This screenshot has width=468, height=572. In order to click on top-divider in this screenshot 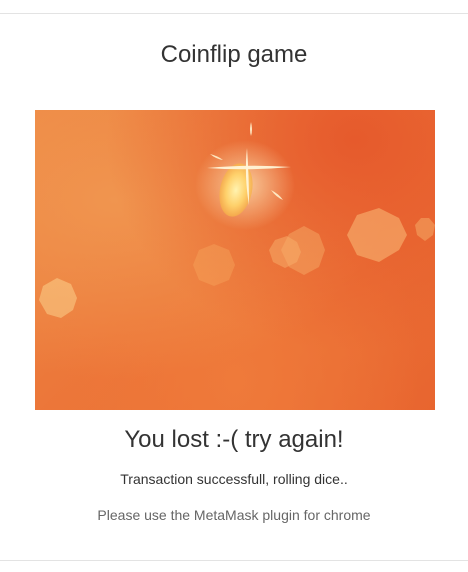, I will do `click(234, 13)`.